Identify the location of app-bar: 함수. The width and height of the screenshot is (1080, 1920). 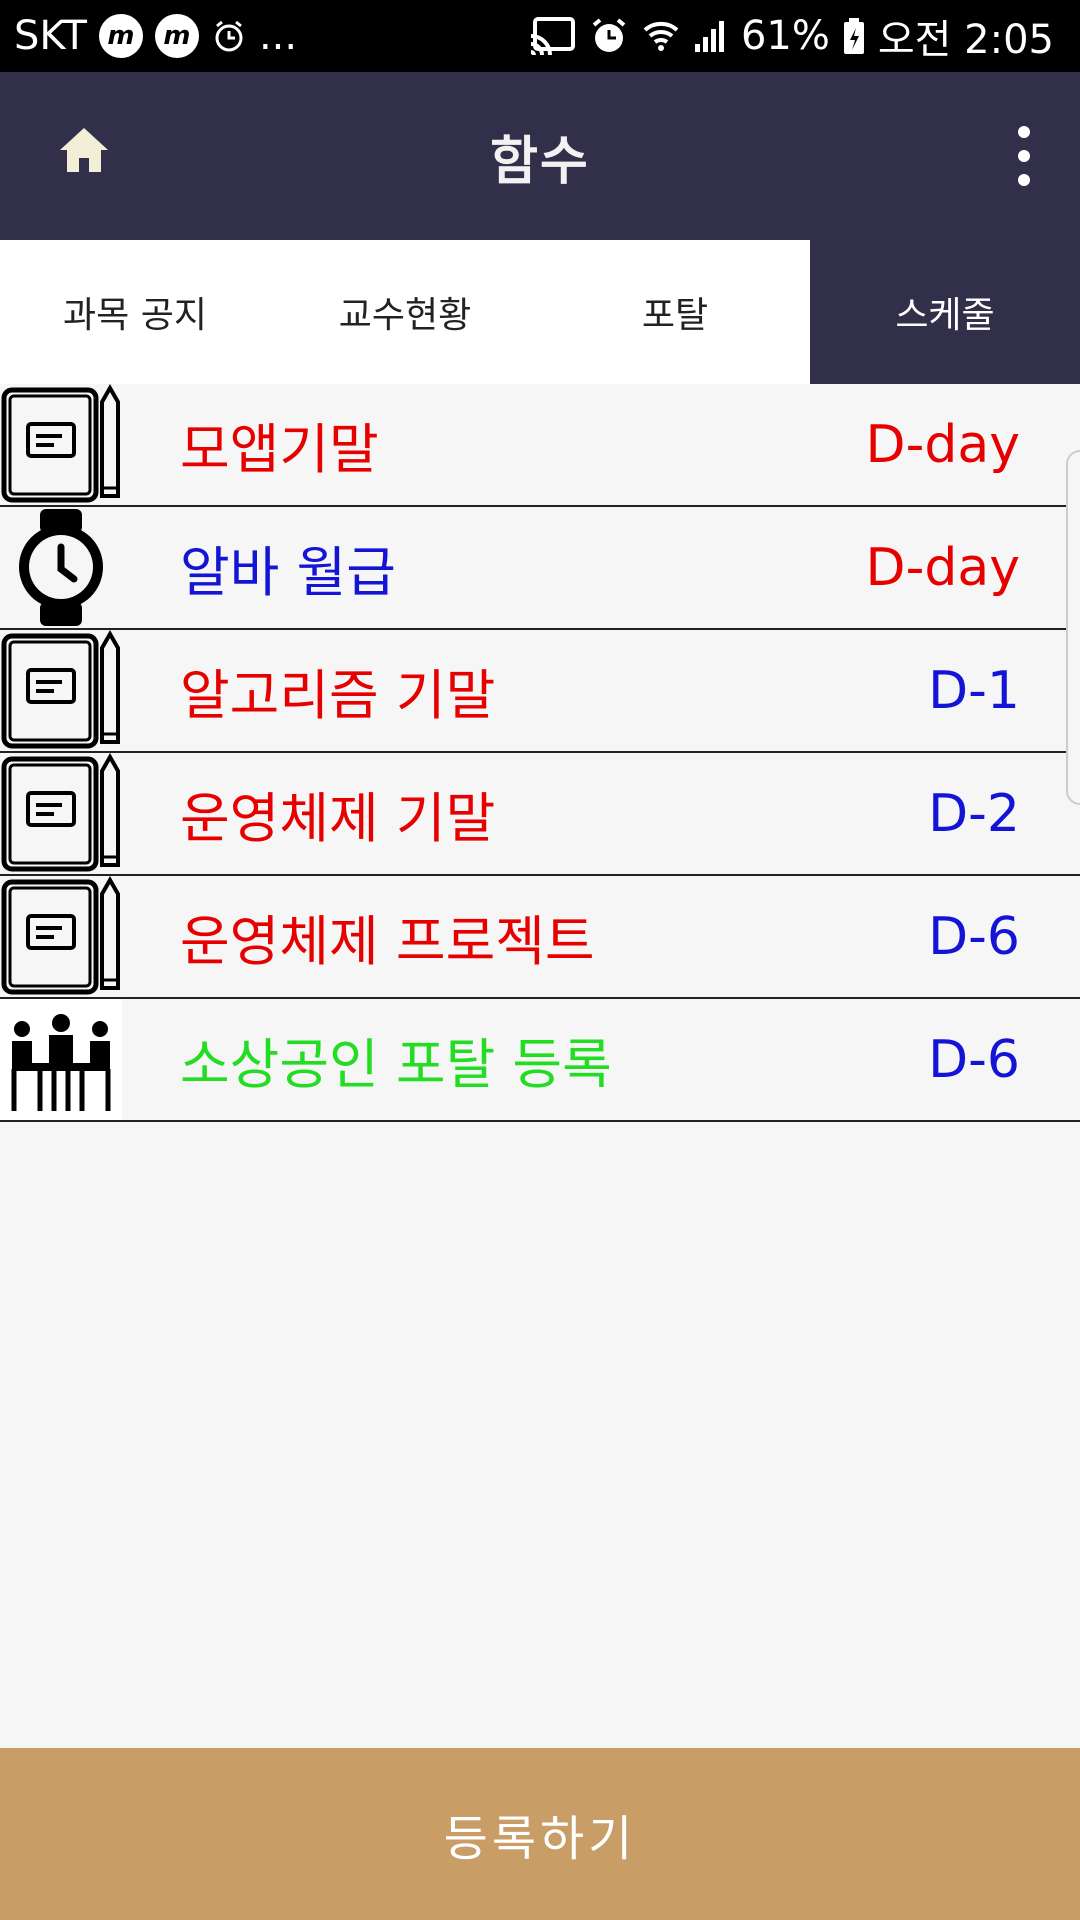
(540, 156).